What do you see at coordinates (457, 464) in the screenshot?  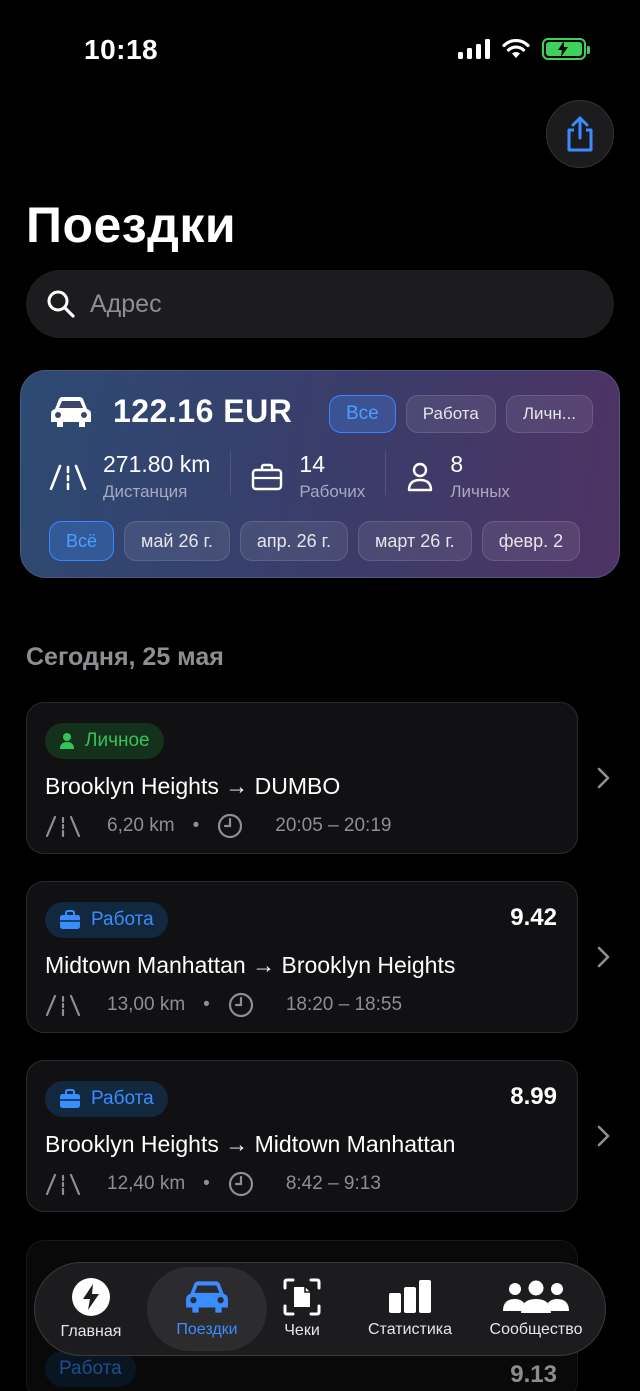 I see `personal-count: 8` at bounding box center [457, 464].